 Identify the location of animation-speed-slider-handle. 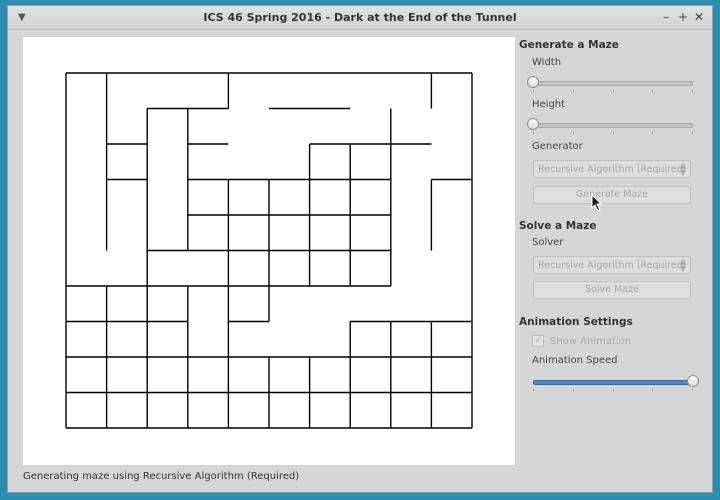
(693, 381).